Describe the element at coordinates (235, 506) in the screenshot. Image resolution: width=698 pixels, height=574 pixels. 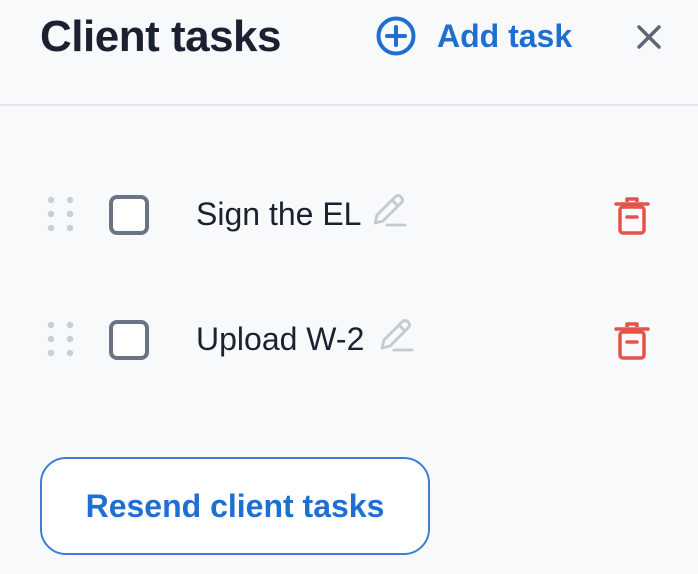
I see `resend-client-tasks-button: Resend client tasks` at that location.